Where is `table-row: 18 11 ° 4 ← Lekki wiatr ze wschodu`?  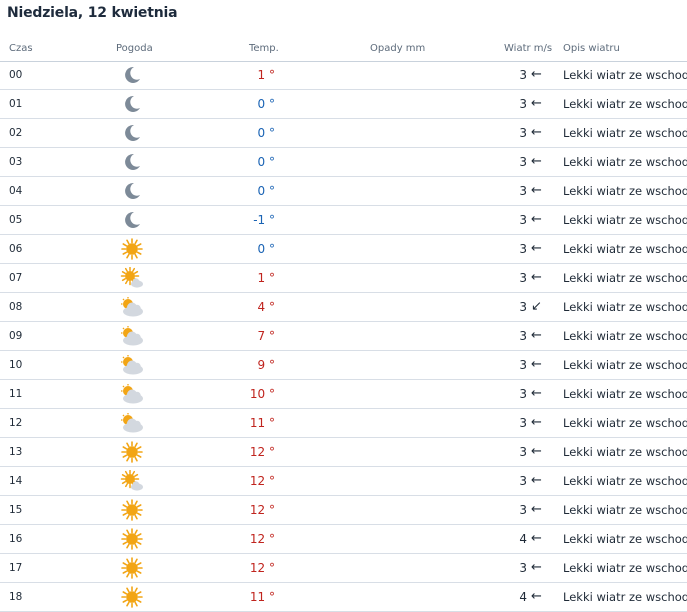 table-row: 18 11 ° 4 ← Lekki wiatr ze wschodu is located at coordinates (343, 597).